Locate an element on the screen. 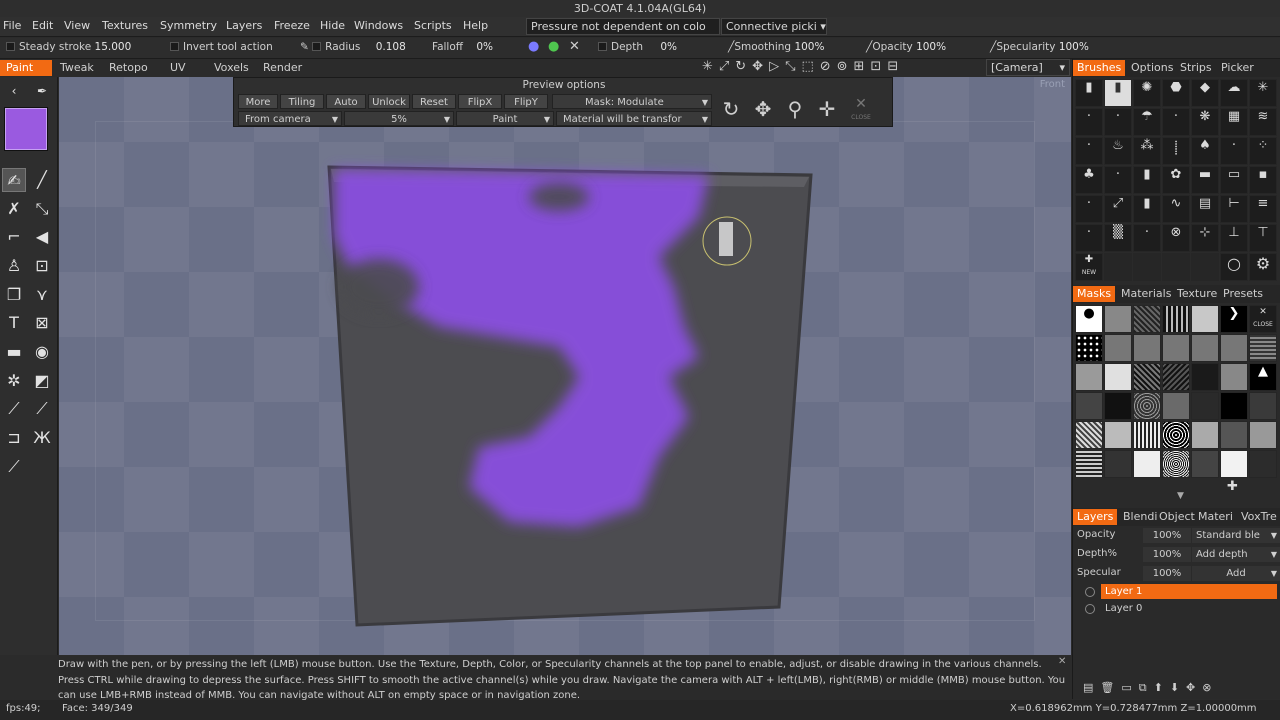  brush-tile: ⁘ is located at coordinates (1263, 151).